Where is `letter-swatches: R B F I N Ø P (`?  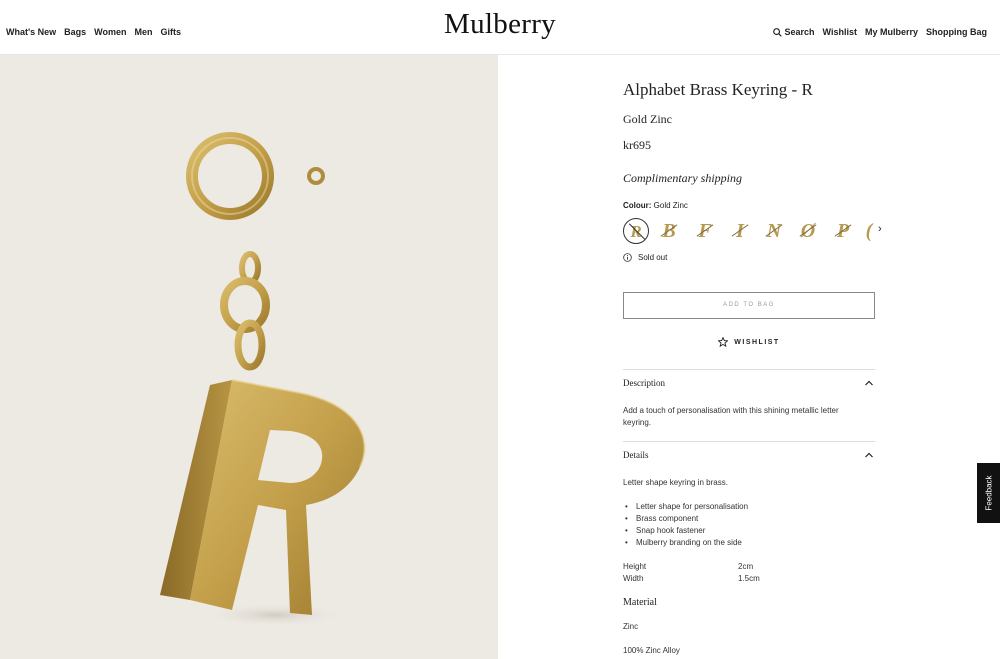 letter-swatches: R B F I N Ø P ( is located at coordinates (755, 231).